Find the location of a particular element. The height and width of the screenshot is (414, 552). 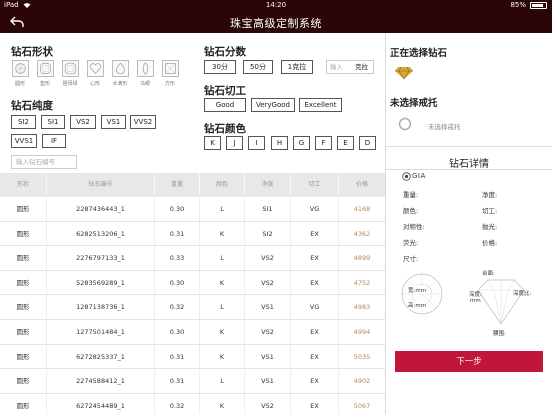

cut-chip-good: Good is located at coordinates (225, 105).